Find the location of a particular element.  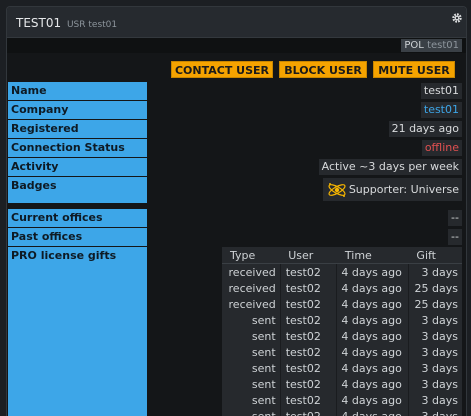

supporter-badge: Supporter: Universe is located at coordinates (392, 189).